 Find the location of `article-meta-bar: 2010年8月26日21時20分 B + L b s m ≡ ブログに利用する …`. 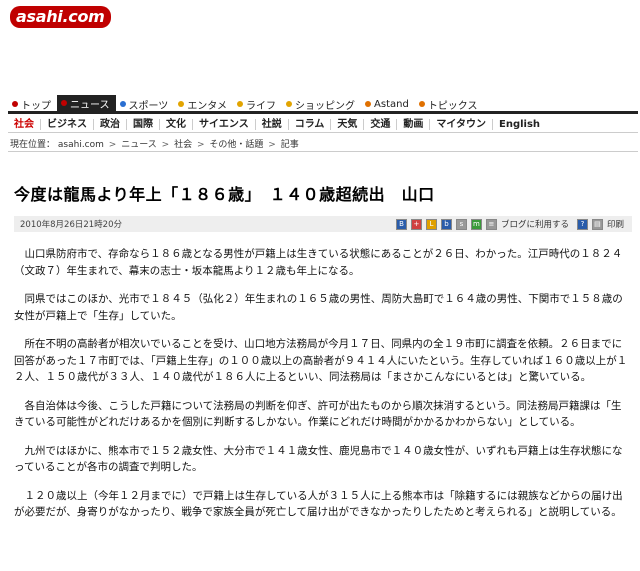

article-meta-bar: 2010年8月26日21時20分 B + L b s m ≡ ブログに利用する … is located at coordinates (323, 224).